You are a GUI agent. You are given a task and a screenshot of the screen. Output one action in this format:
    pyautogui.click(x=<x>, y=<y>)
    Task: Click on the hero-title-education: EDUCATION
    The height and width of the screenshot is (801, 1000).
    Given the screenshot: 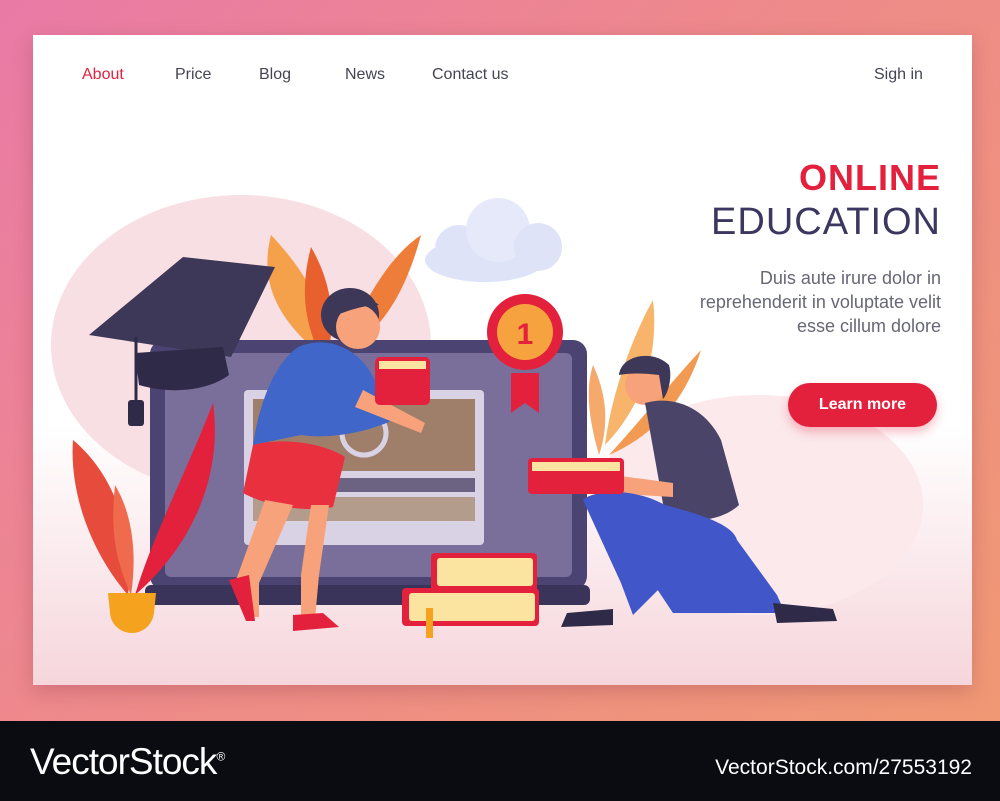 What is the action you would take?
    pyautogui.click(x=826, y=222)
    